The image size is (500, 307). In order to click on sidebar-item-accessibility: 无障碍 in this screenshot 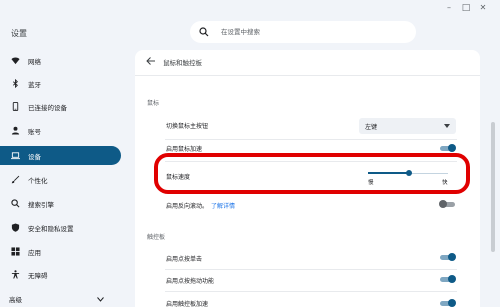, I will do `click(60, 274)`.